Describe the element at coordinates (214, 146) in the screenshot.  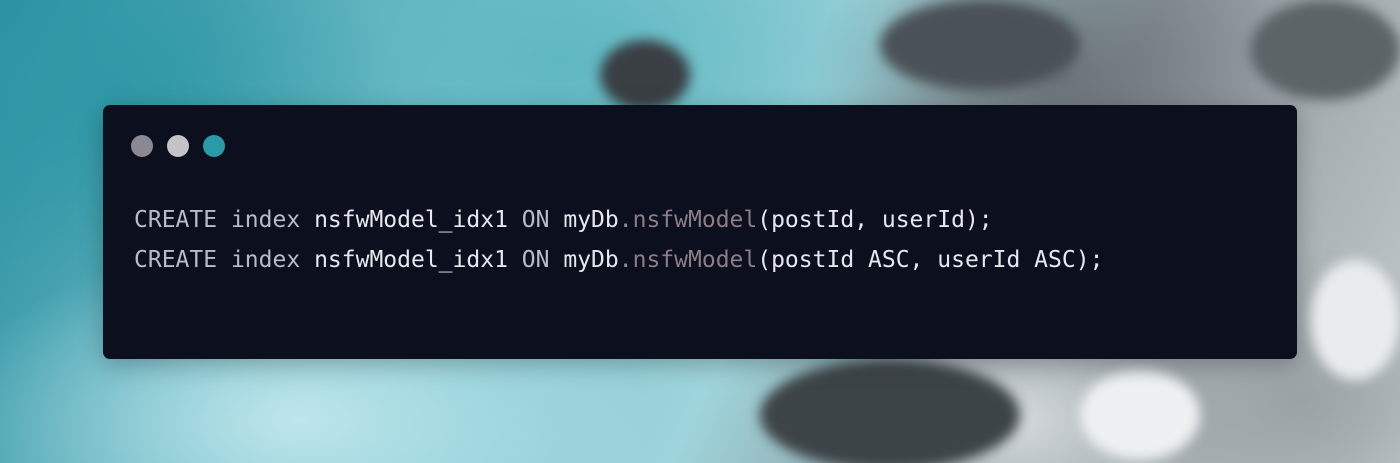
I see `maximize-dot-icon` at that location.